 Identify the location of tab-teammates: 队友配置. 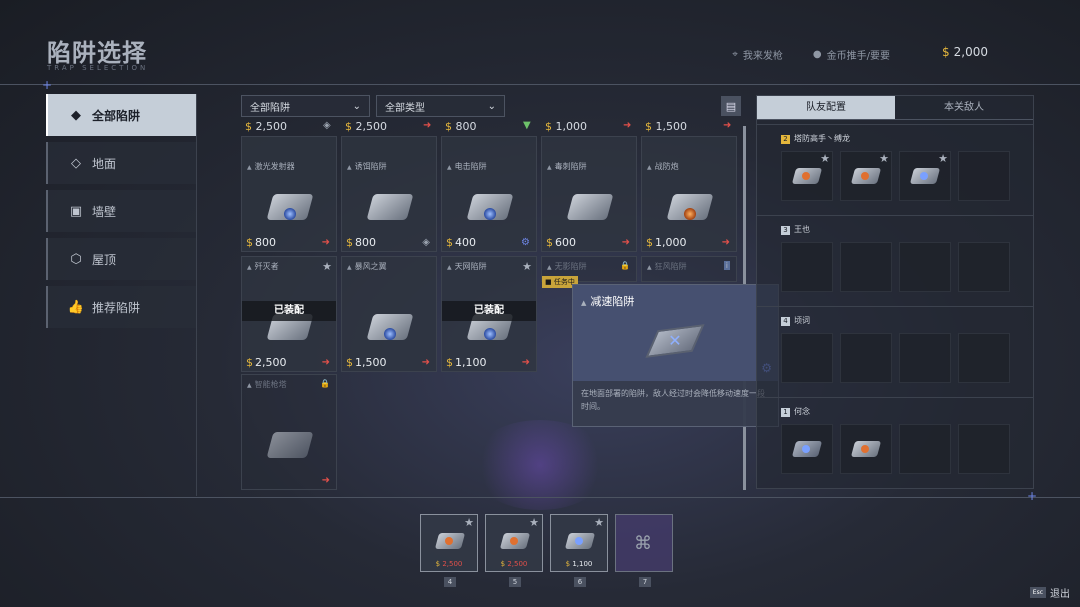
(826, 108).